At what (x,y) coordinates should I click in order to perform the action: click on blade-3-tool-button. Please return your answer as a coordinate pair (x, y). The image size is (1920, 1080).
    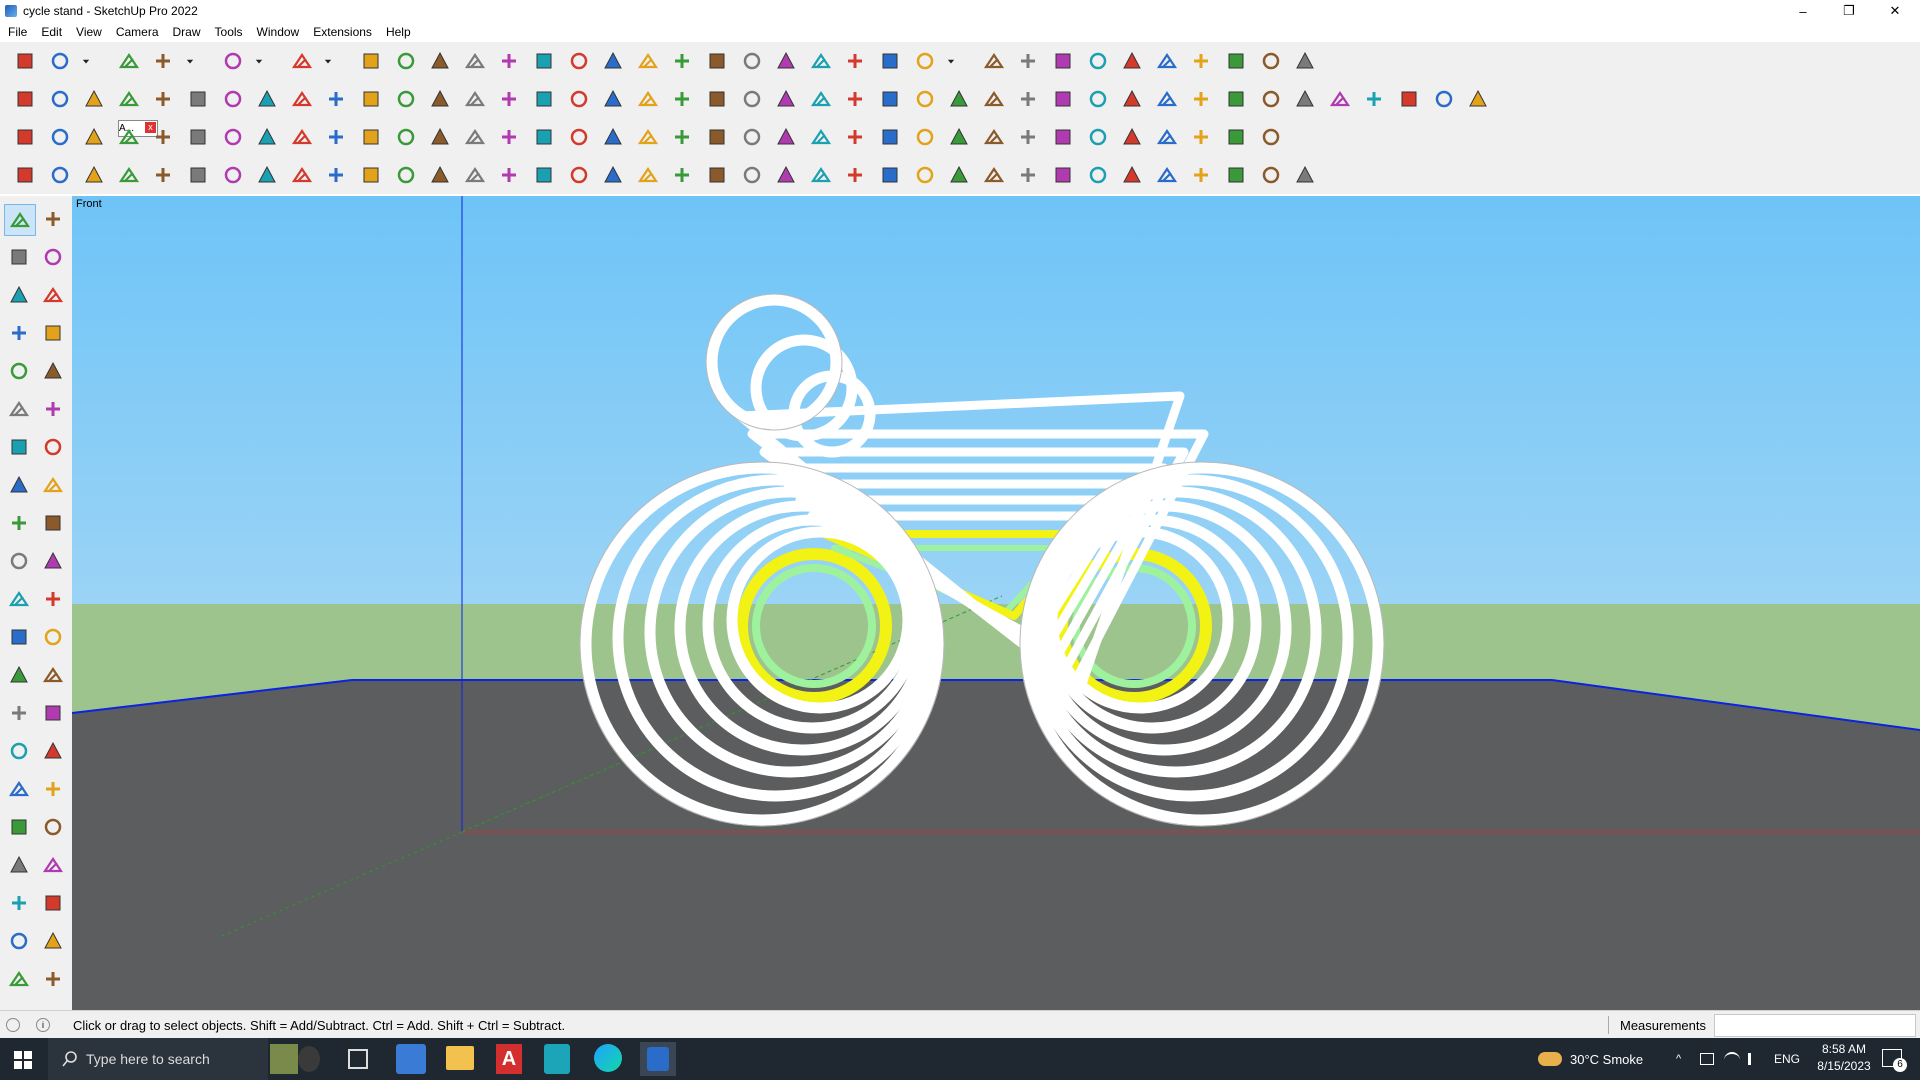
    Looking at the image, I should click on (821, 175).